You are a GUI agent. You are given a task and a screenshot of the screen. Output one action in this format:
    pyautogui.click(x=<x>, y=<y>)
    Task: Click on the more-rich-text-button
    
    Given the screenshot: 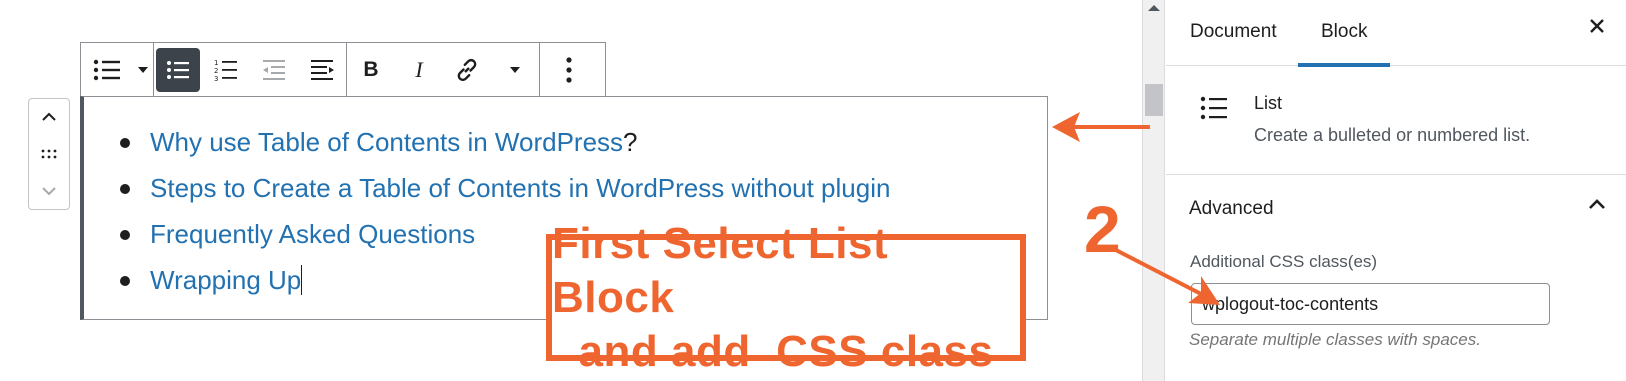 What is the action you would take?
    pyautogui.click(x=515, y=70)
    